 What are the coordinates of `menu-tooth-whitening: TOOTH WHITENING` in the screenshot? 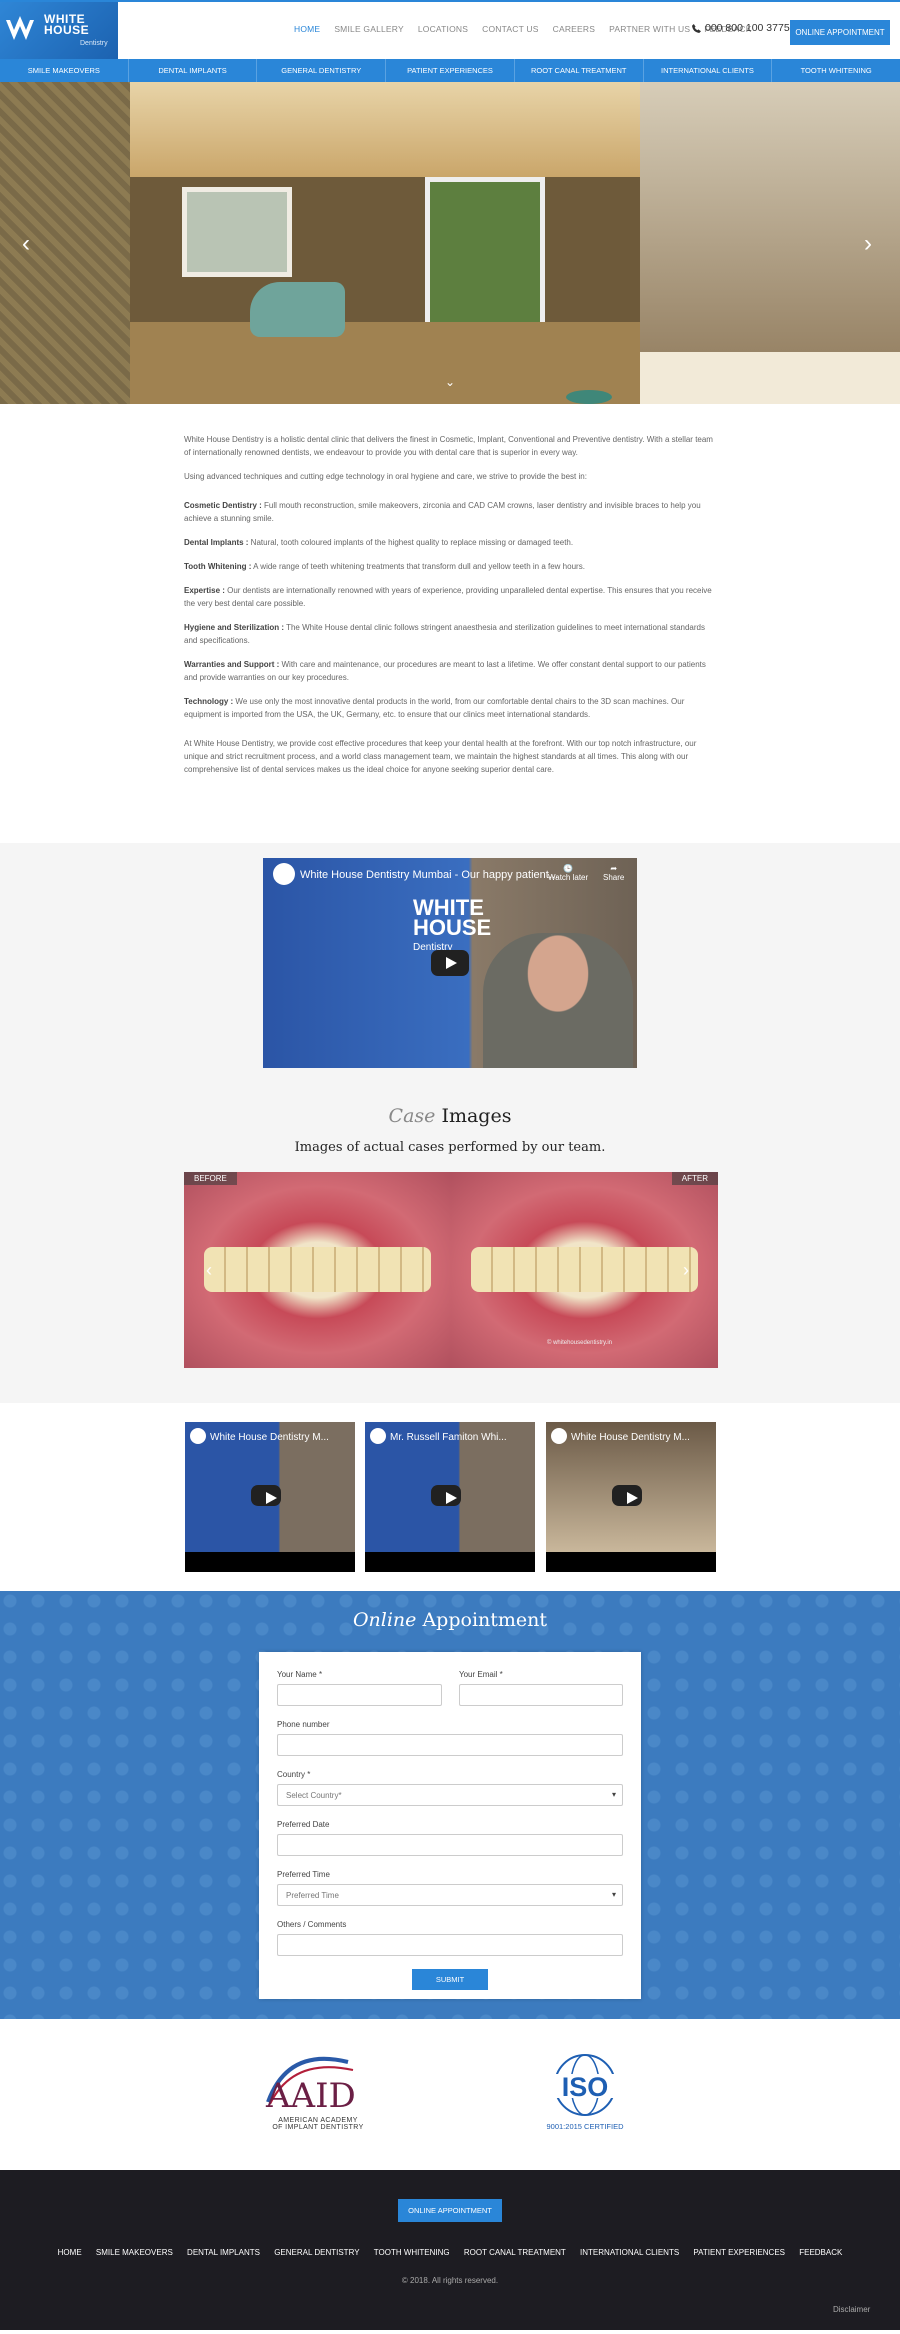 It's located at (836, 70).